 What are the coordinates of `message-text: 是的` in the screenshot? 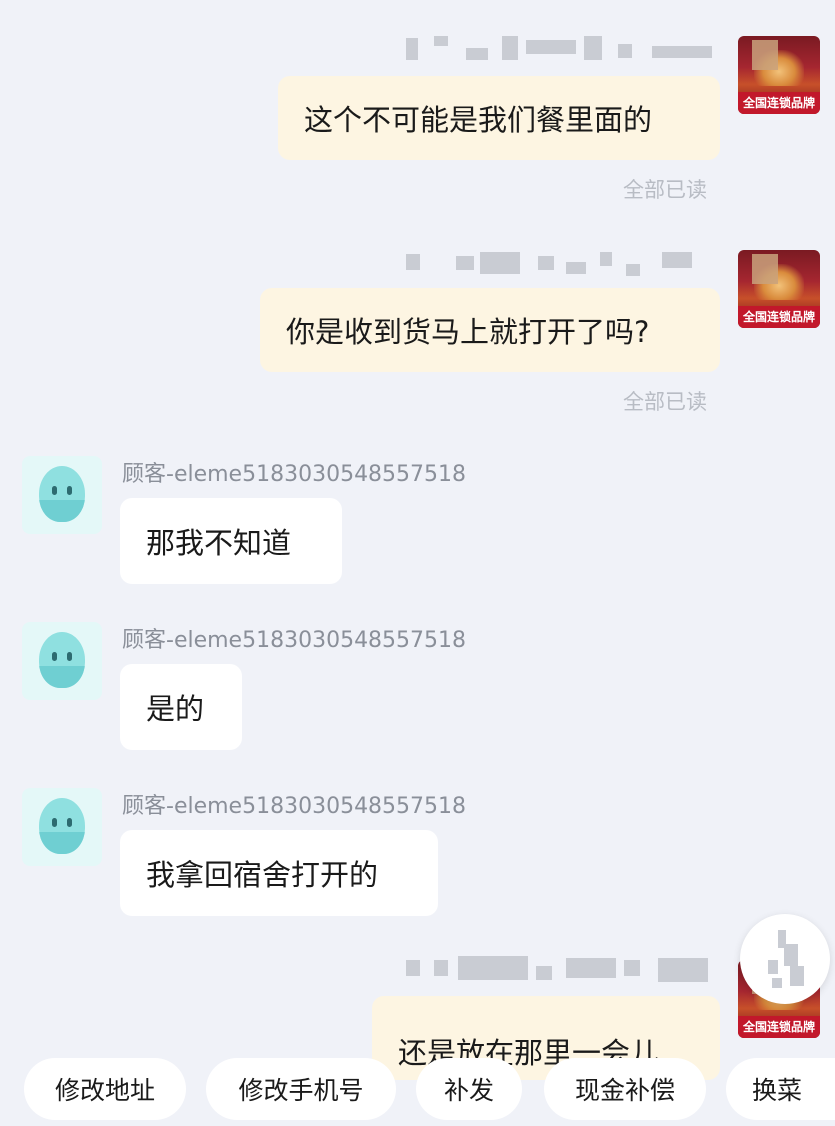 It's located at (175, 709).